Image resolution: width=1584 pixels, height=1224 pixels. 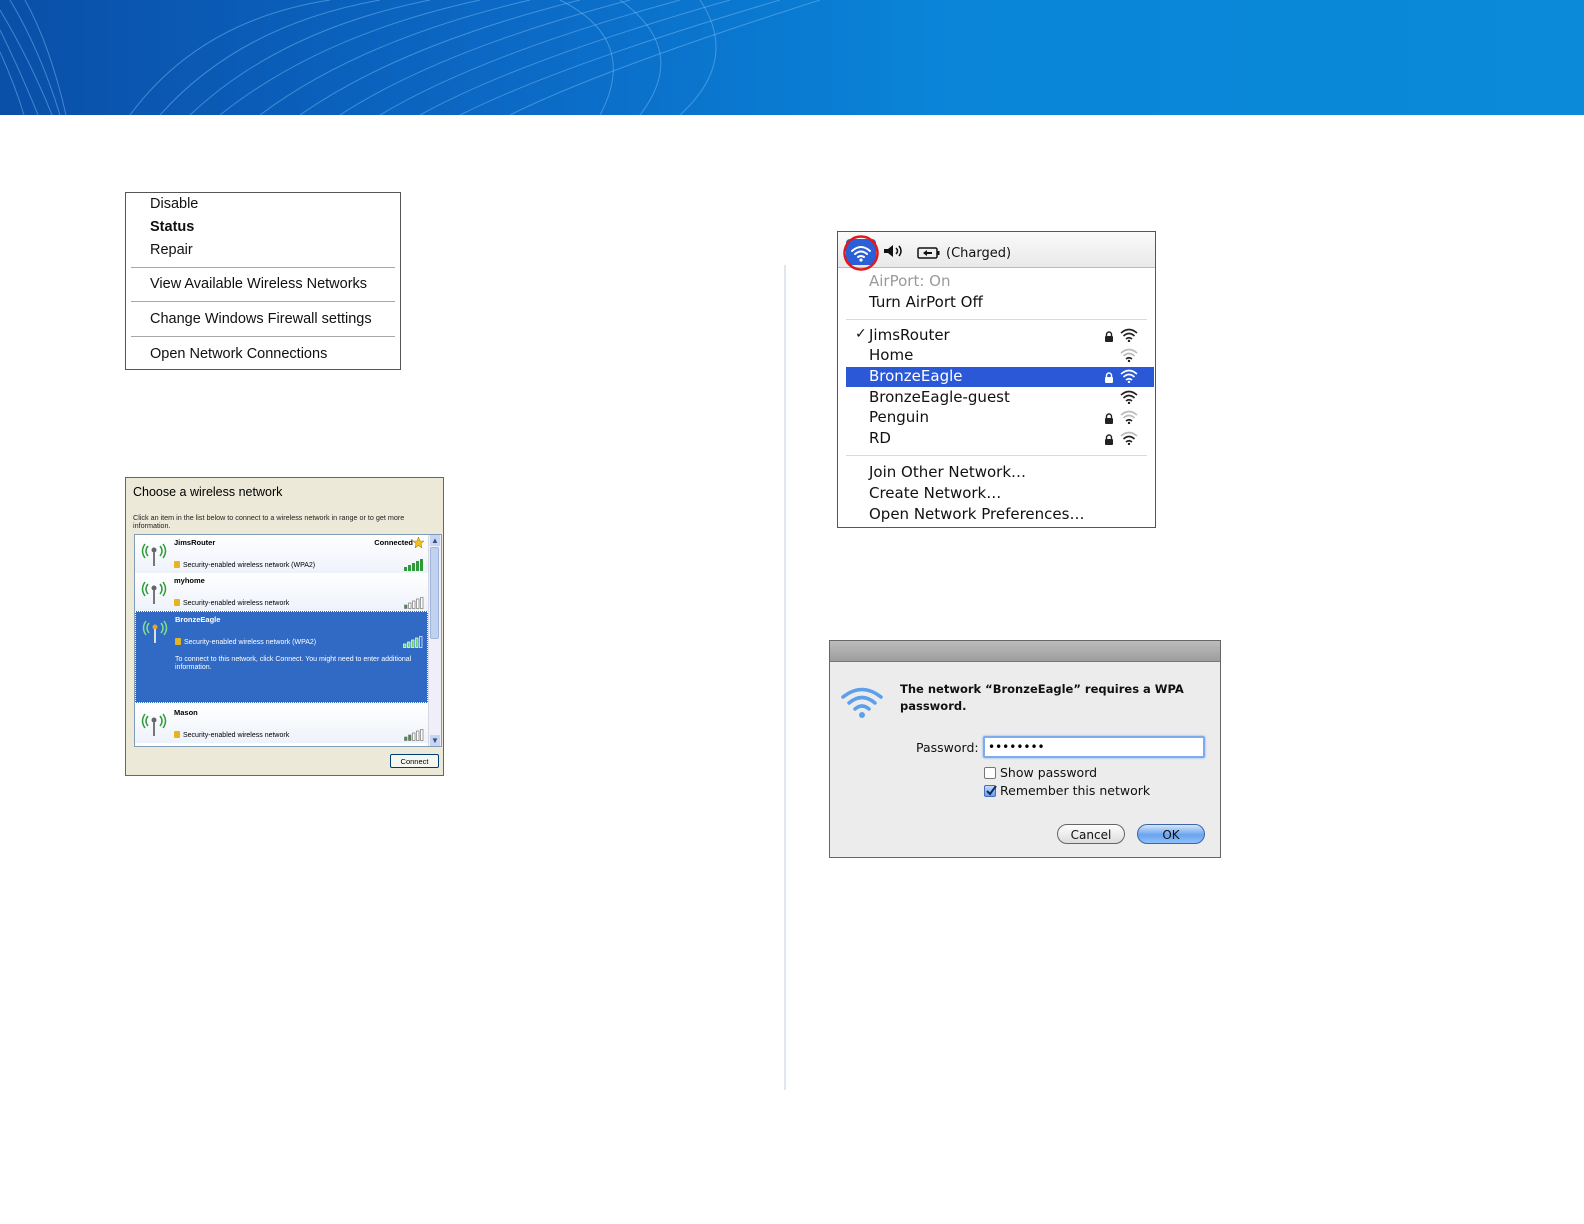 I want to click on checkmark-icon, so click(x=991, y=790).